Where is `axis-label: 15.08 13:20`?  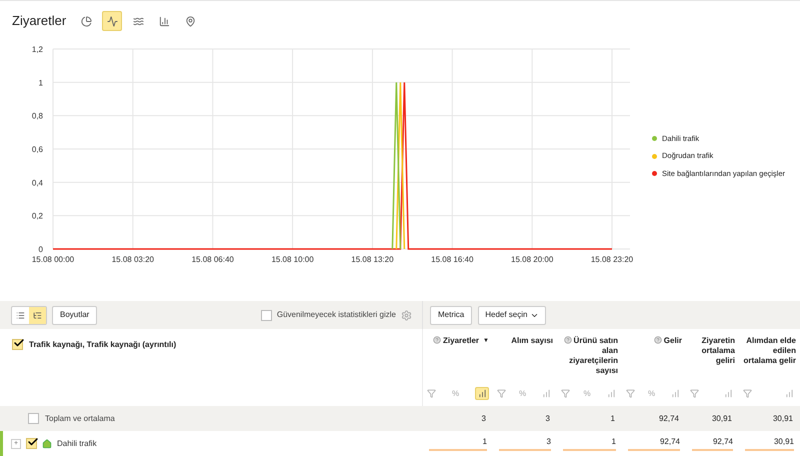 axis-label: 15.08 13:20 is located at coordinates (372, 259).